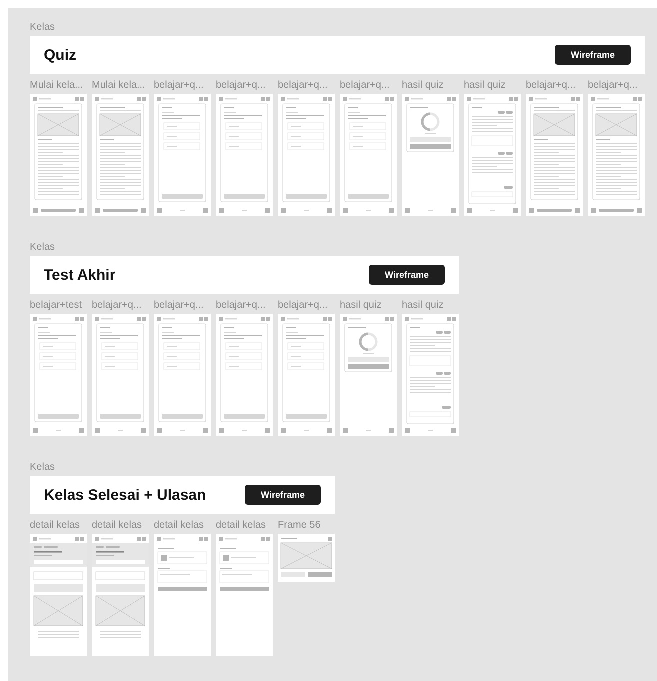 This screenshot has height=681, width=657. Describe the element at coordinates (125, 495) in the screenshot. I see `section-title: Kelas Selesai + Ulasan` at that location.